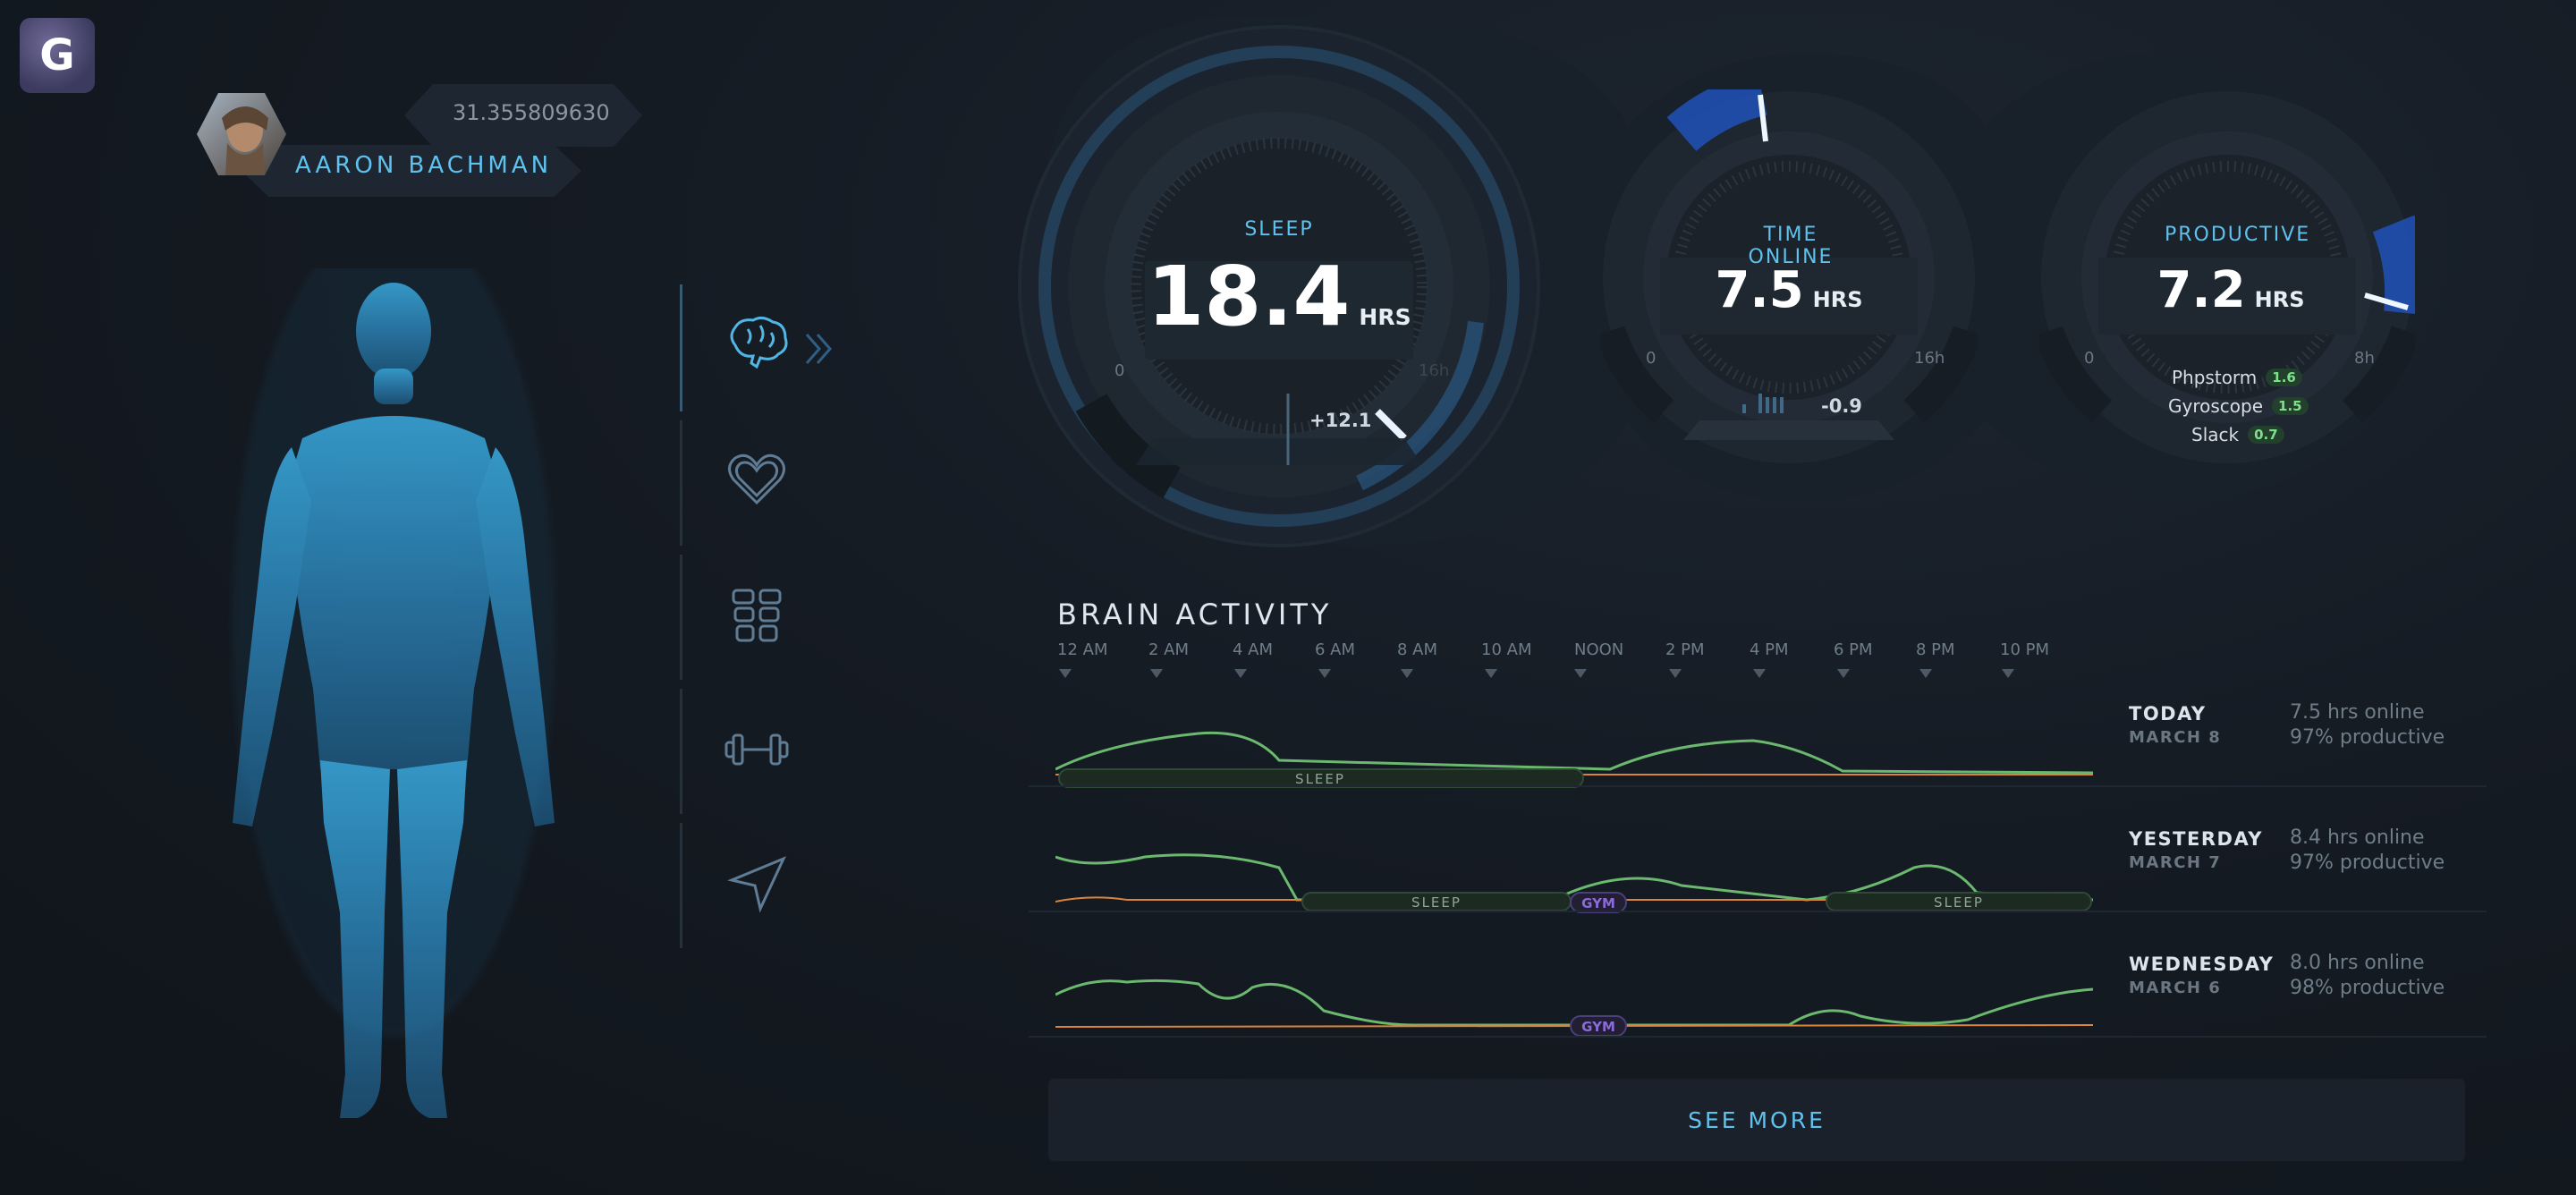  What do you see at coordinates (241, 134) in the screenshot?
I see `avatar` at bounding box center [241, 134].